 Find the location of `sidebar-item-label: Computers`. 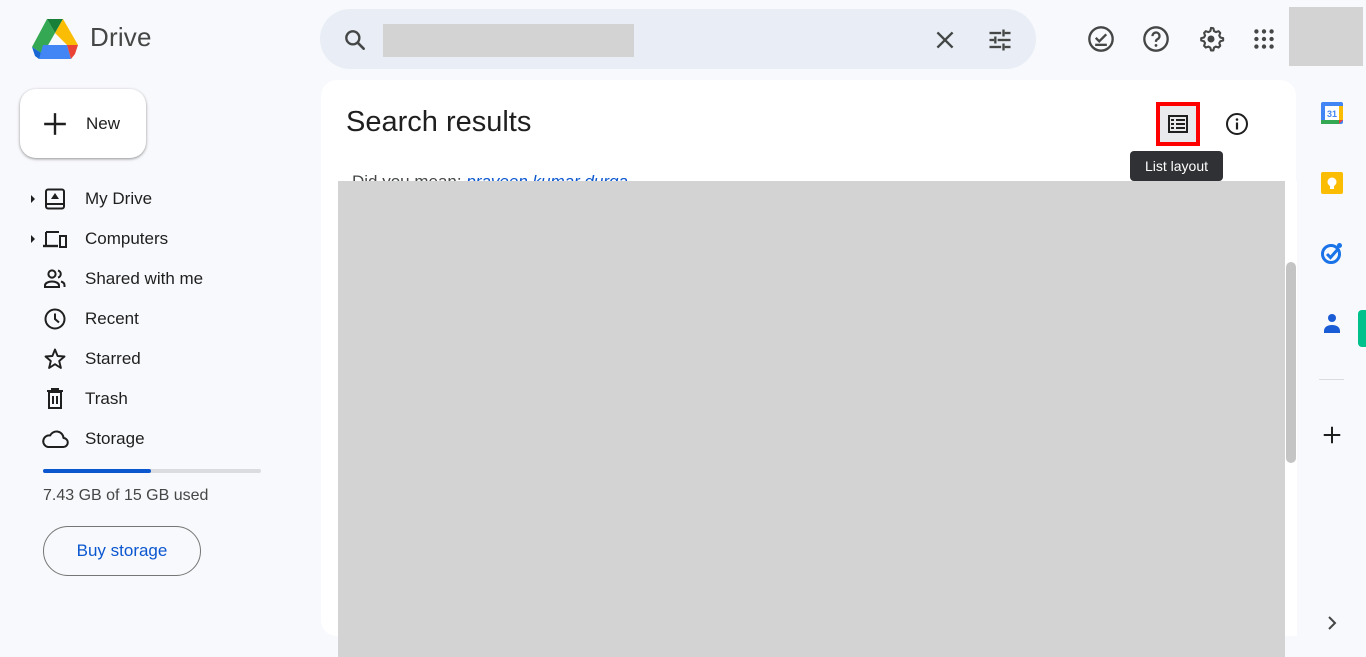

sidebar-item-label: Computers is located at coordinates (127, 238).